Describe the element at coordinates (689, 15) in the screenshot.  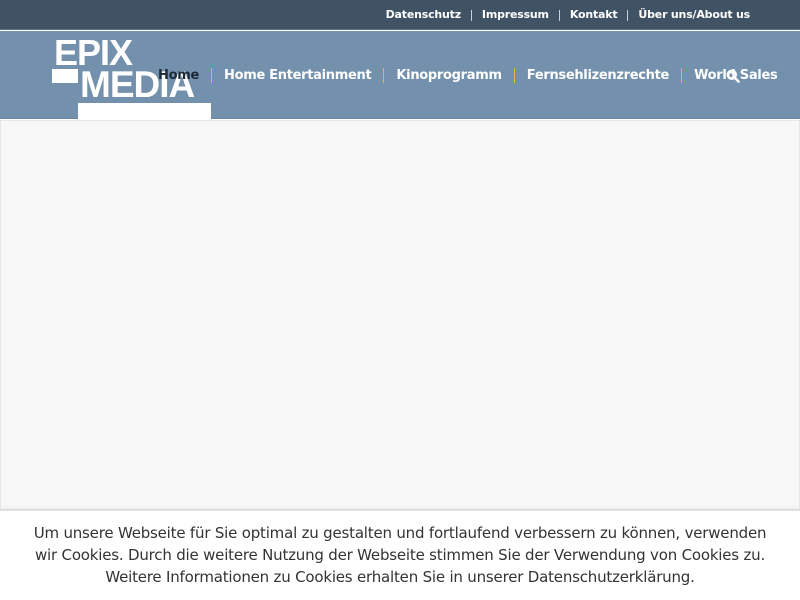
I see `top-link-about: Über uns/About us` at that location.